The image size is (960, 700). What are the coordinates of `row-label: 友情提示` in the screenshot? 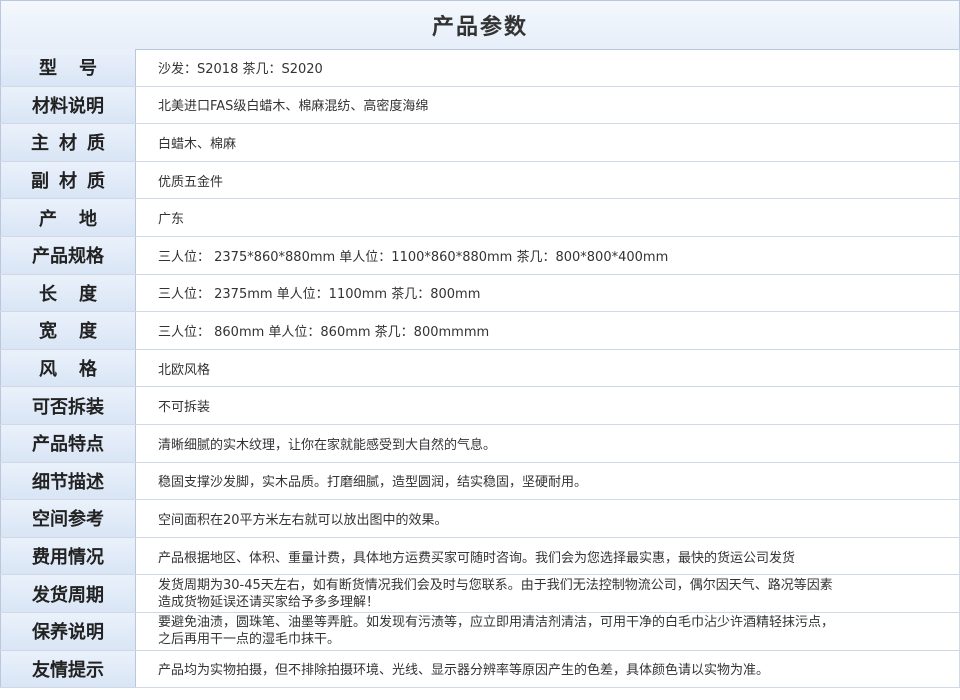 It's located at (68, 669).